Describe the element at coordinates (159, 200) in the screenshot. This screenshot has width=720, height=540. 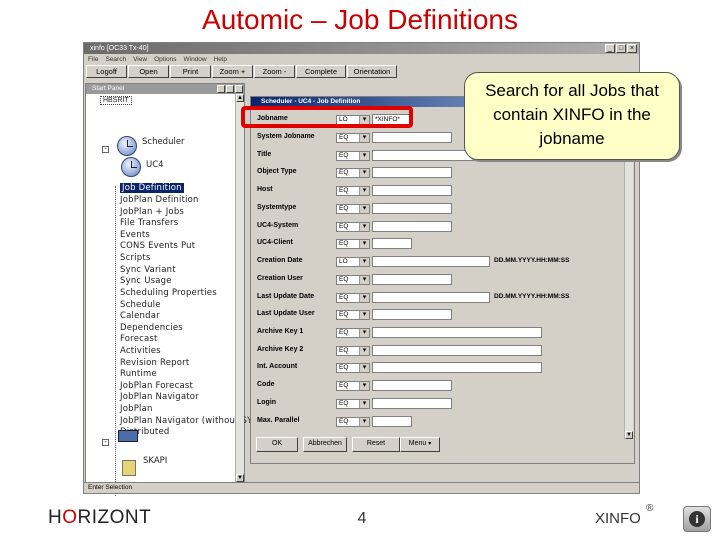
I see `tree-item: JobPlan Definition` at that location.